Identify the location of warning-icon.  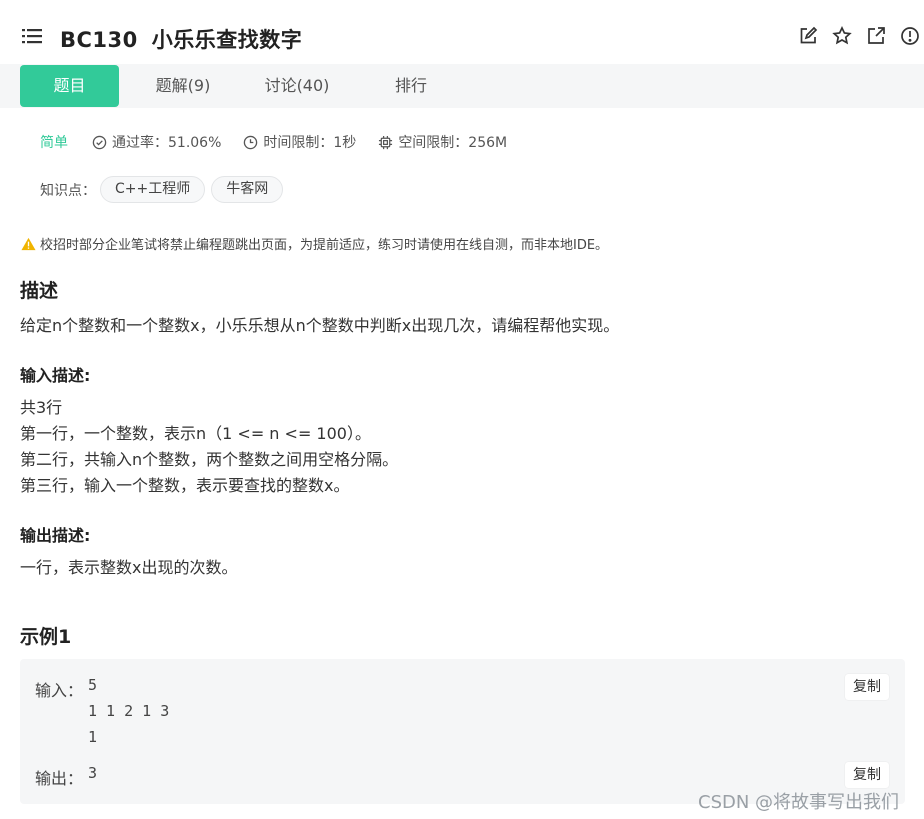
(28, 243).